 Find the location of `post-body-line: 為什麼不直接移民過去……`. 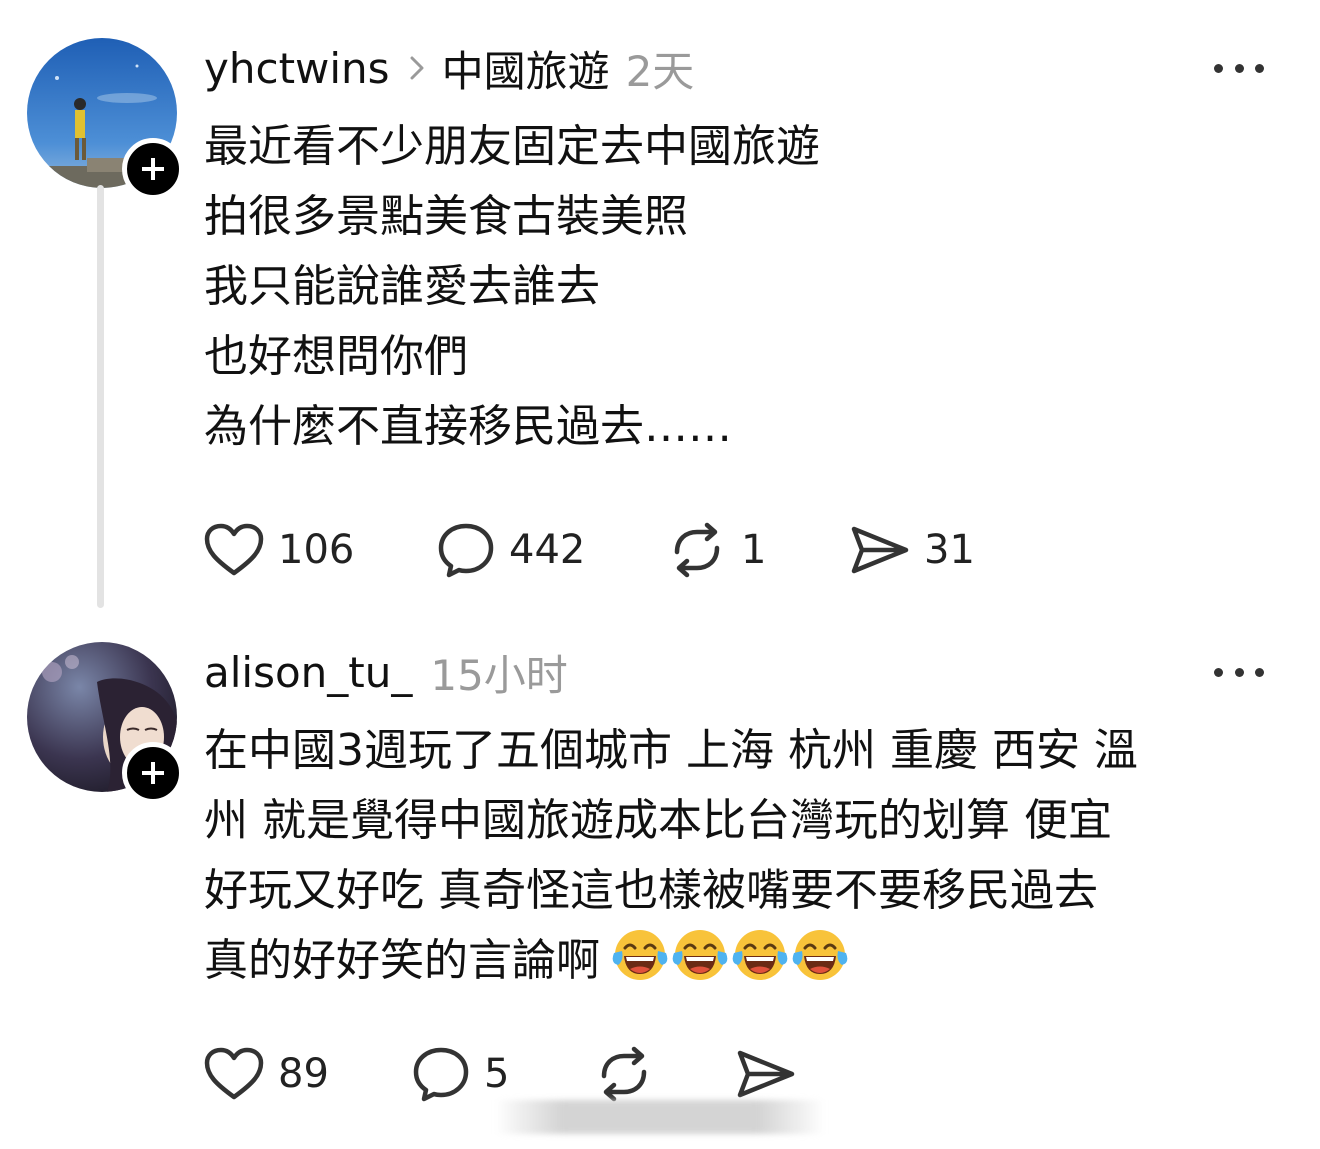

post-body-line: 為什麼不直接移民過去…… is located at coordinates (468, 426).